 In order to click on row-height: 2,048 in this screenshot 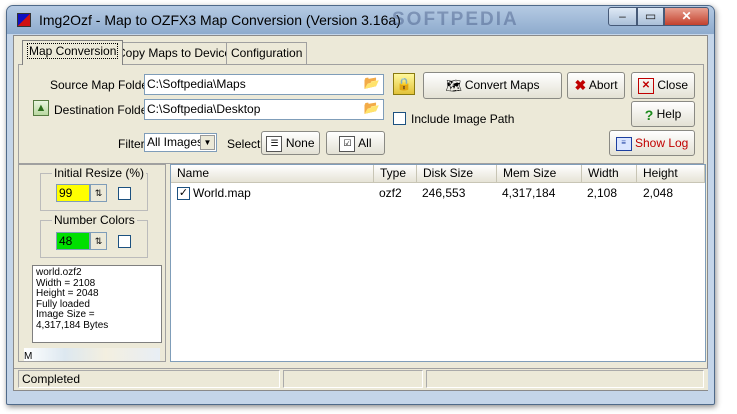, I will do `click(658, 193)`.